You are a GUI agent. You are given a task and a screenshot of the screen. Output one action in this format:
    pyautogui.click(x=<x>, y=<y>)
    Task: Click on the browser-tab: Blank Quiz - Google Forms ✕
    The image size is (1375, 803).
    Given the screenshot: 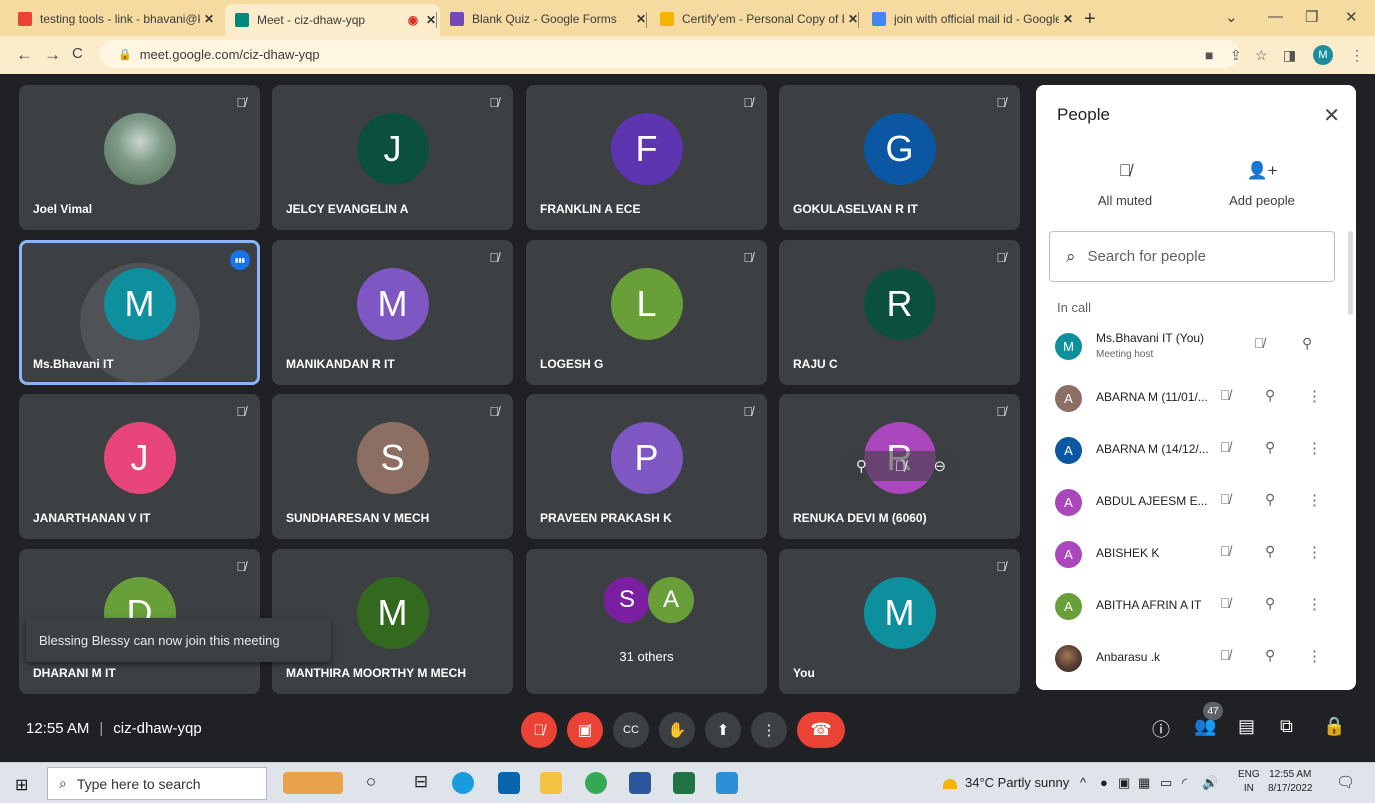 What is the action you would take?
    pyautogui.click(x=545, y=19)
    